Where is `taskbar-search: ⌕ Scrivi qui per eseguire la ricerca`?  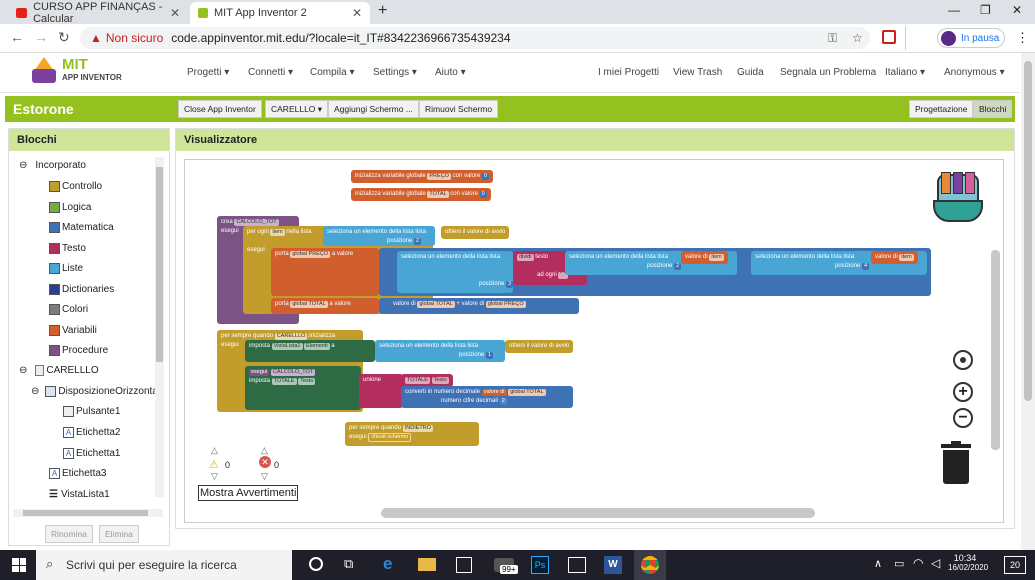
taskbar-search: ⌕ Scrivi qui per eseguire la ricerca is located at coordinates (164, 565).